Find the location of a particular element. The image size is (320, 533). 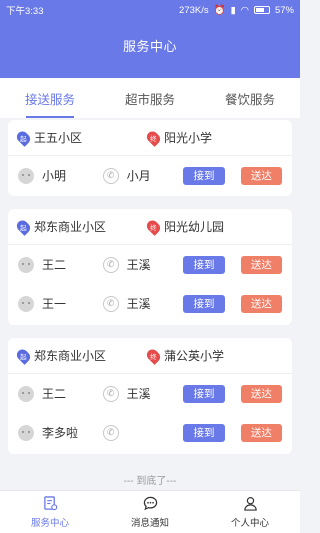

tab-supermarket-service: 超市服务 is located at coordinates (150, 98).